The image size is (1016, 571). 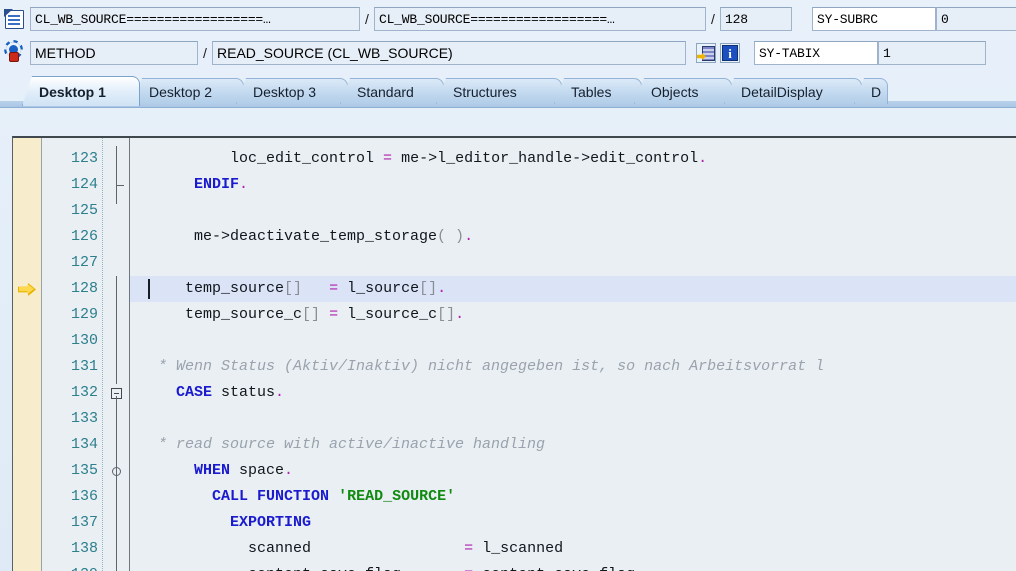 I want to click on tab-desktop-3: Desktop 3, so click(x=292, y=91).